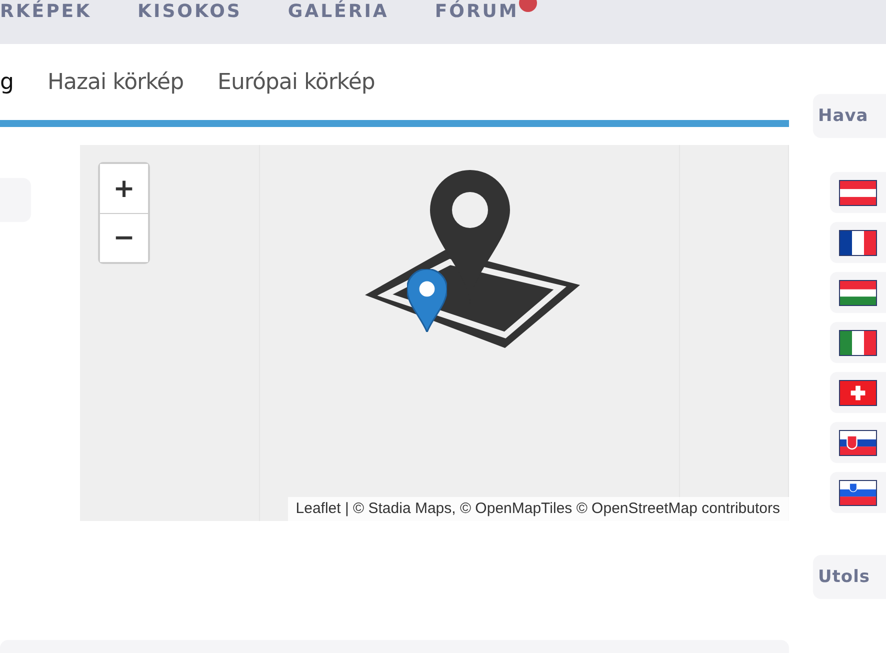  Describe the element at coordinates (849, 577) in the screenshot. I see `section-heading: Utols` at that location.